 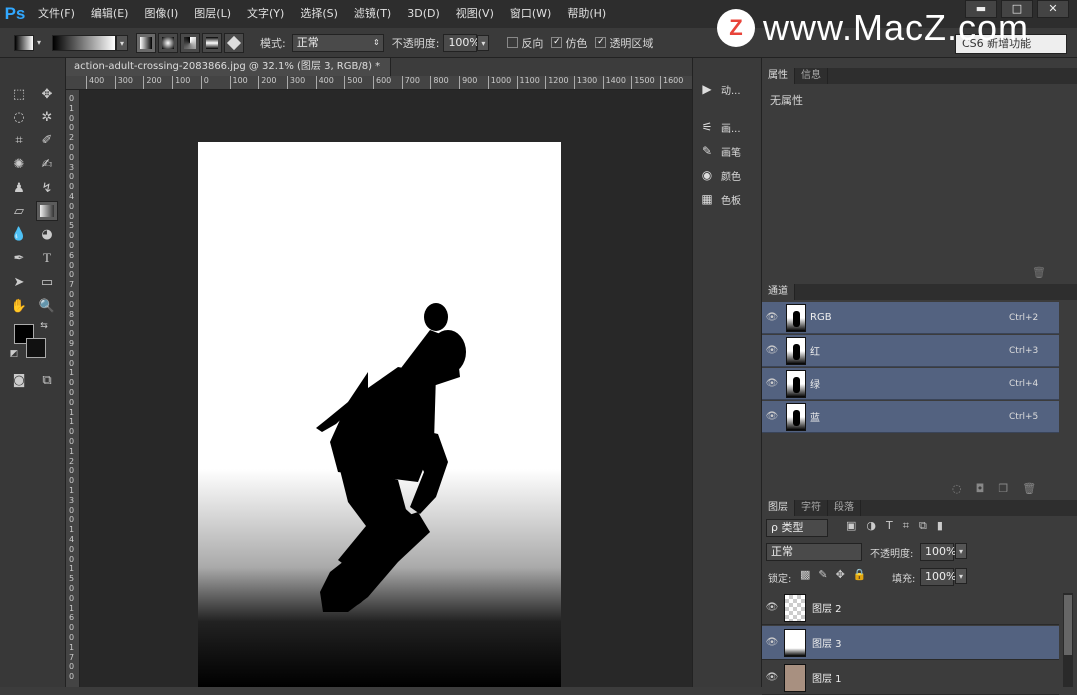 What do you see at coordinates (728, 151) in the screenshot?
I see `brush-panel-button: ✎ 画笔` at bounding box center [728, 151].